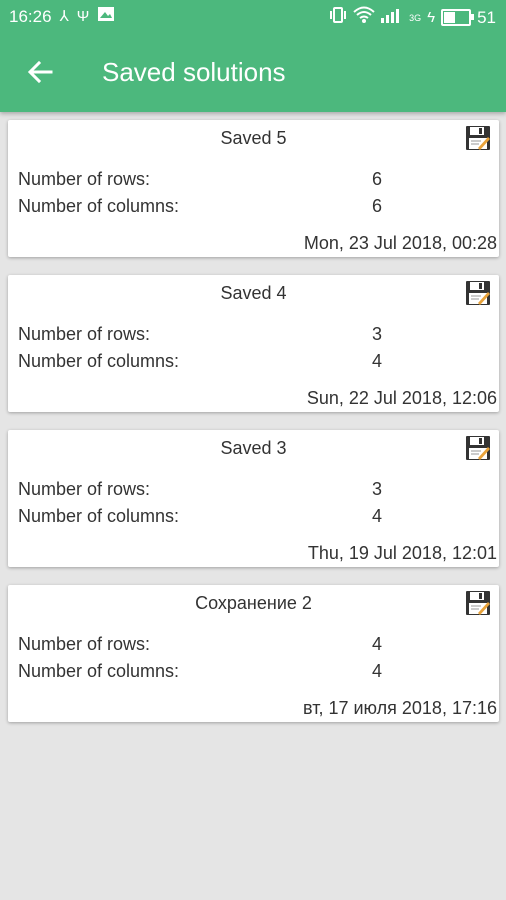 This screenshot has width=506, height=900. I want to click on back-button, so click(40, 72).